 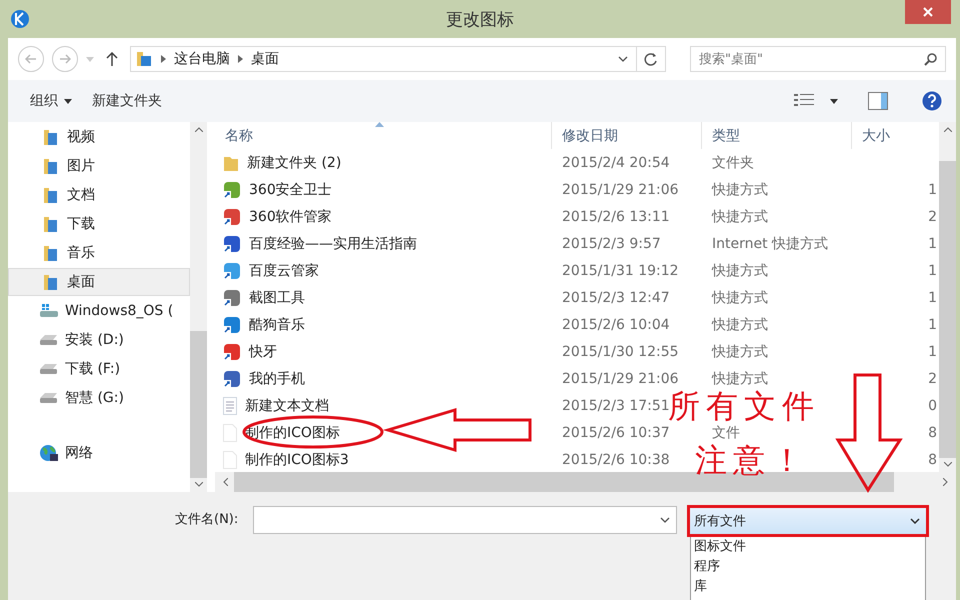 What do you see at coordinates (112, 59) in the screenshot?
I see `up-arrow-icon` at bounding box center [112, 59].